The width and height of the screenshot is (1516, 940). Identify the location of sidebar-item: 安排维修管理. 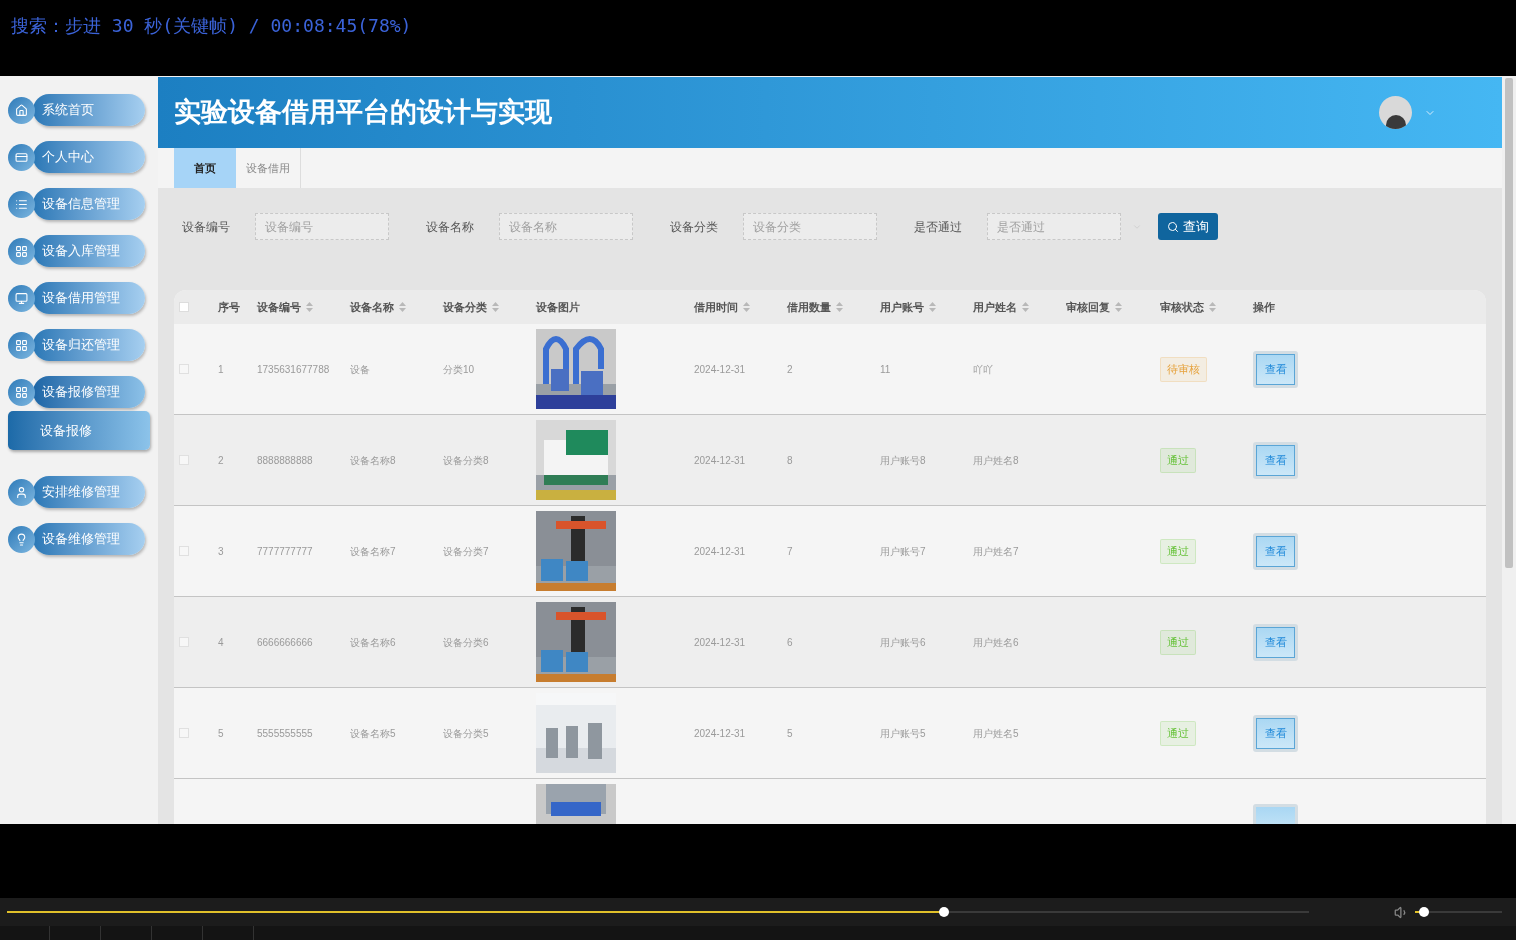
(89, 492).